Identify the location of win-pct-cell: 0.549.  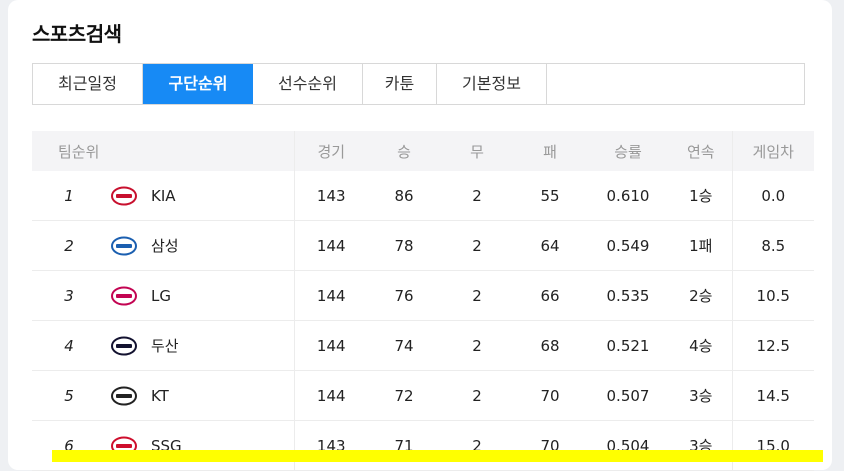
(628, 245).